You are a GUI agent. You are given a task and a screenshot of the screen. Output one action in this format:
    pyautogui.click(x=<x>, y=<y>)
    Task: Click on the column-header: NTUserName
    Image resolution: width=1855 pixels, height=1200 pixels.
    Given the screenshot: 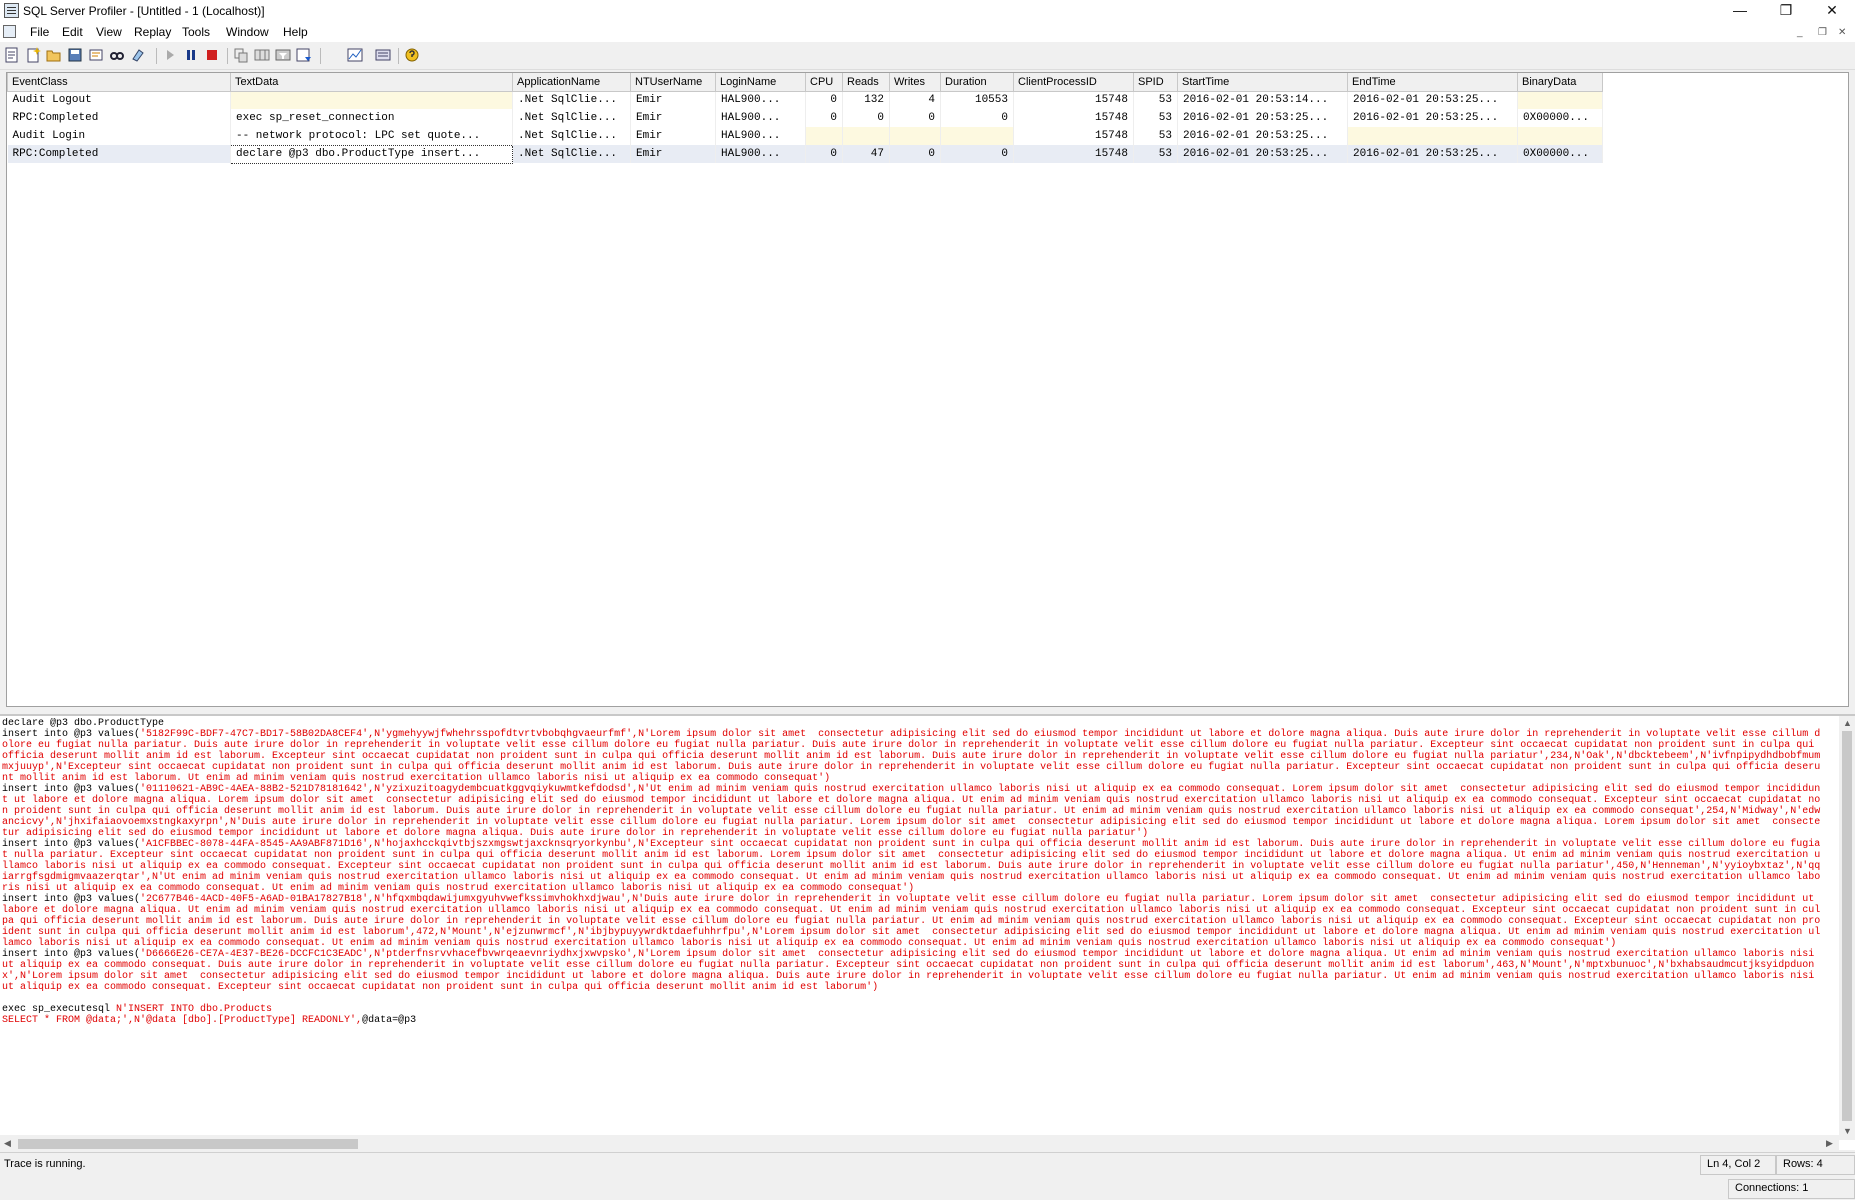 What is the action you would take?
    pyautogui.click(x=673, y=82)
    